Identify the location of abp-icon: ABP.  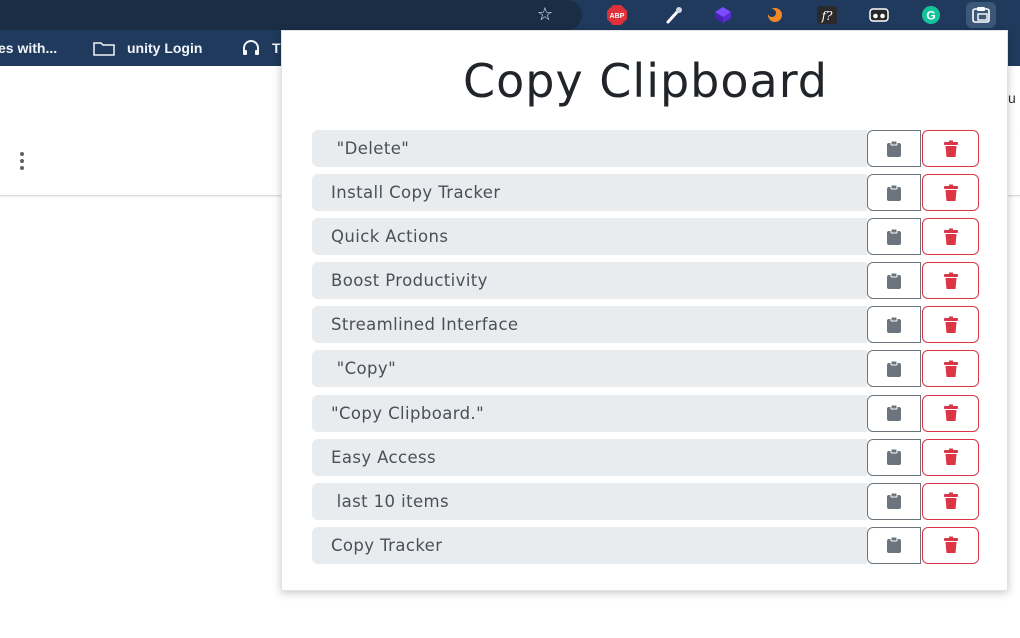
(617, 15).